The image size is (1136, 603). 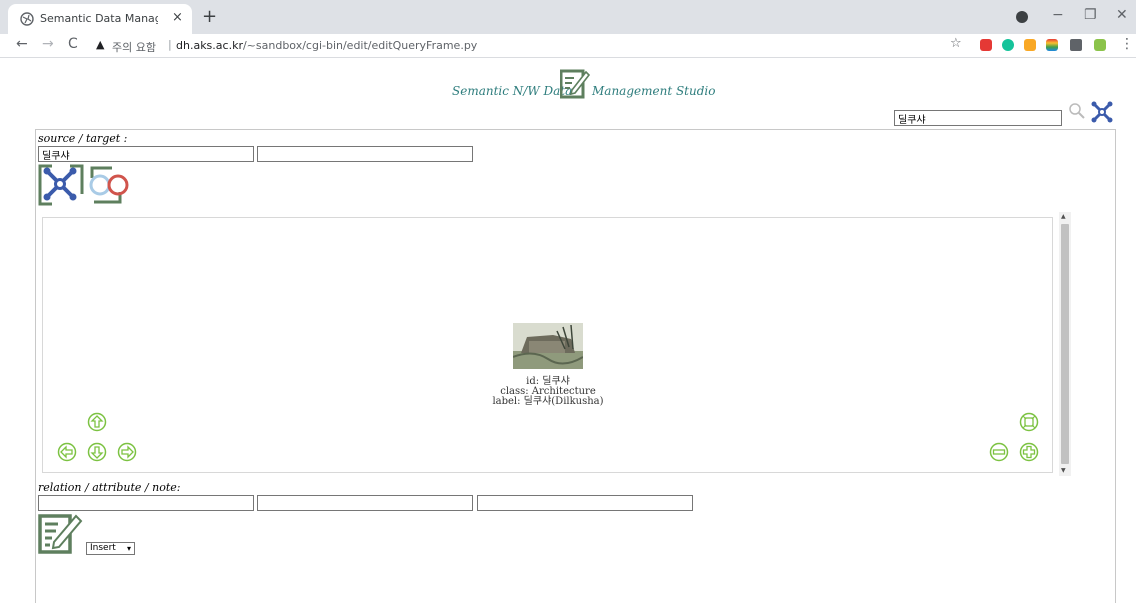 What do you see at coordinates (1058, 15) in the screenshot?
I see `minimize-button: −` at bounding box center [1058, 15].